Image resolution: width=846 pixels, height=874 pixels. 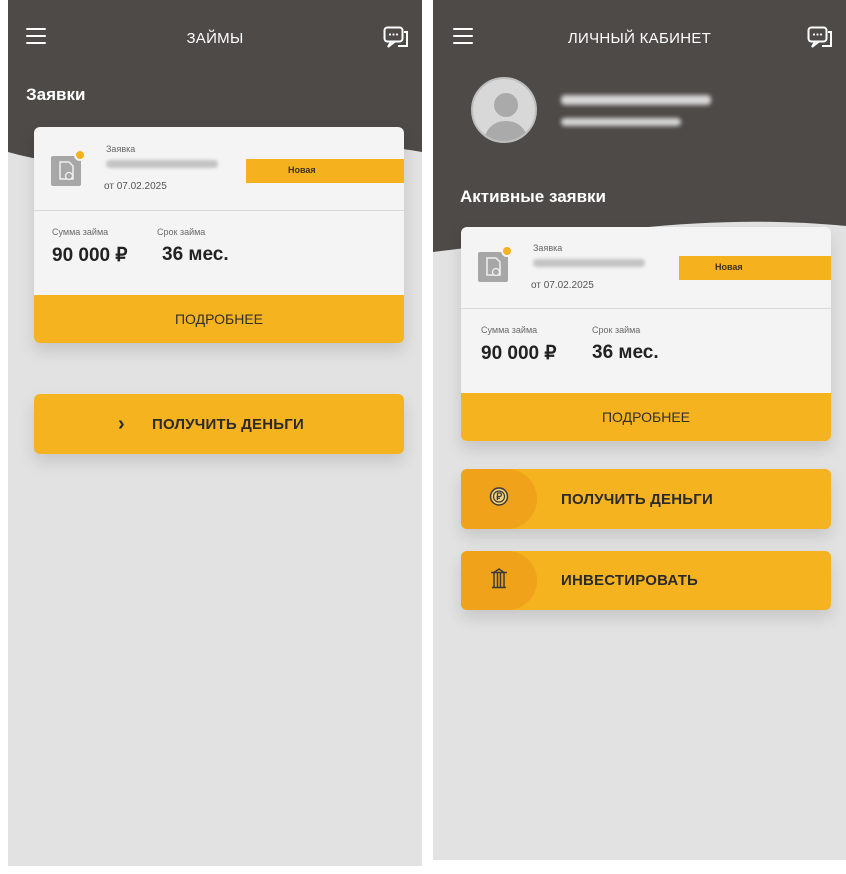 I want to click on get-money-button: › ПОЛУЧИТЬ ДЕНЬГИ, so click(x=219, y=424).